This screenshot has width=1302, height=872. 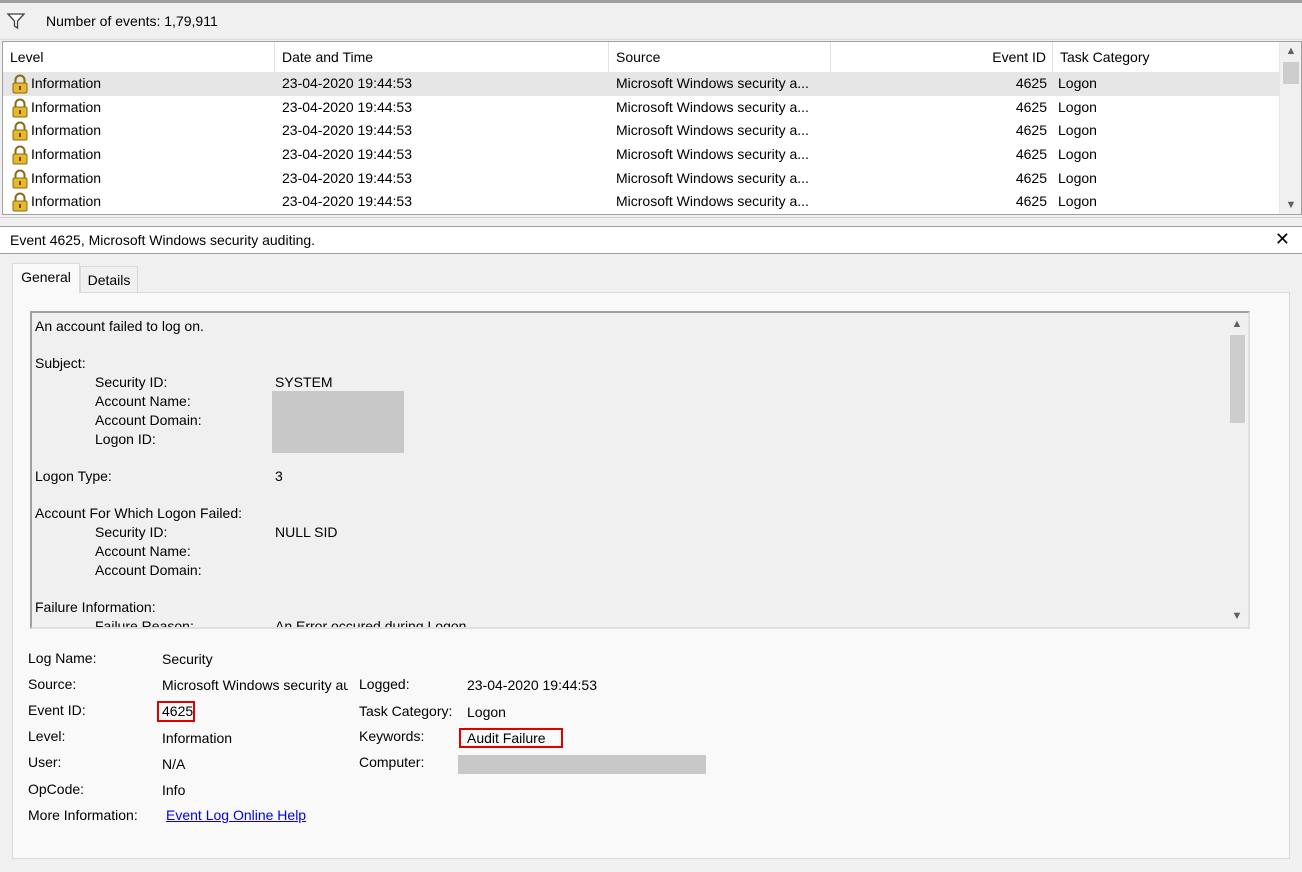 What do you see at coordinates (45, 762) in the screenshot?
I see `user-label: User:` at bounding box center [45, 762].